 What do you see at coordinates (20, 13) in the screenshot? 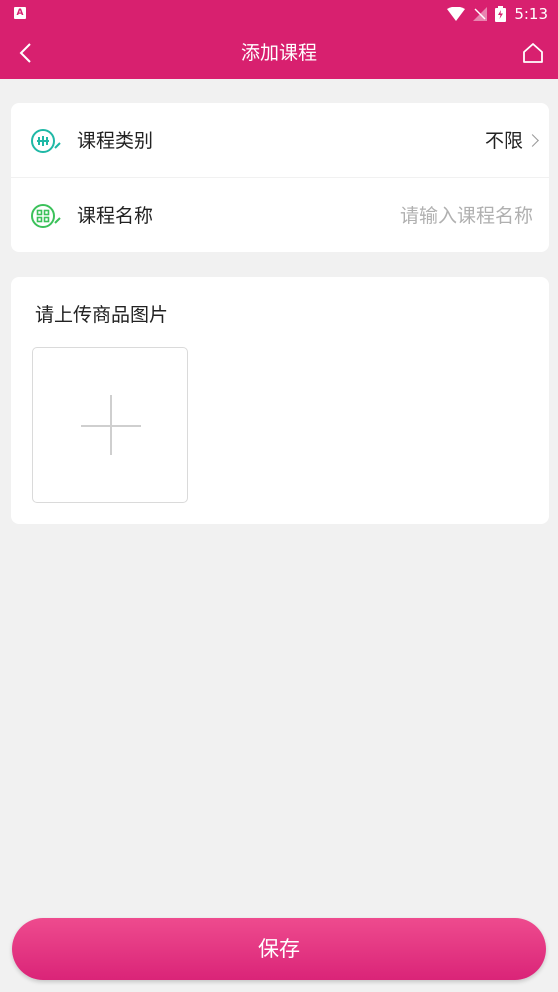
I see `notification-indicator: A` at bounding box center [20, 13].